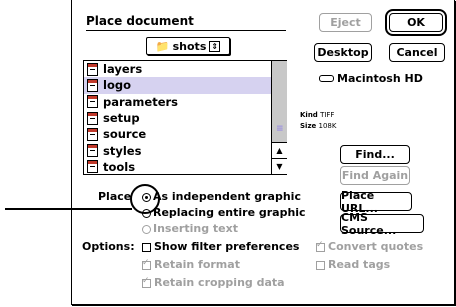 Image resolution: width=456 pixels, height=307 pixels. What do you see at coordinates (215, 46) in the screenshot?
I see `popup-arrows-icon: ⇕` at bounding box center [215, 46].